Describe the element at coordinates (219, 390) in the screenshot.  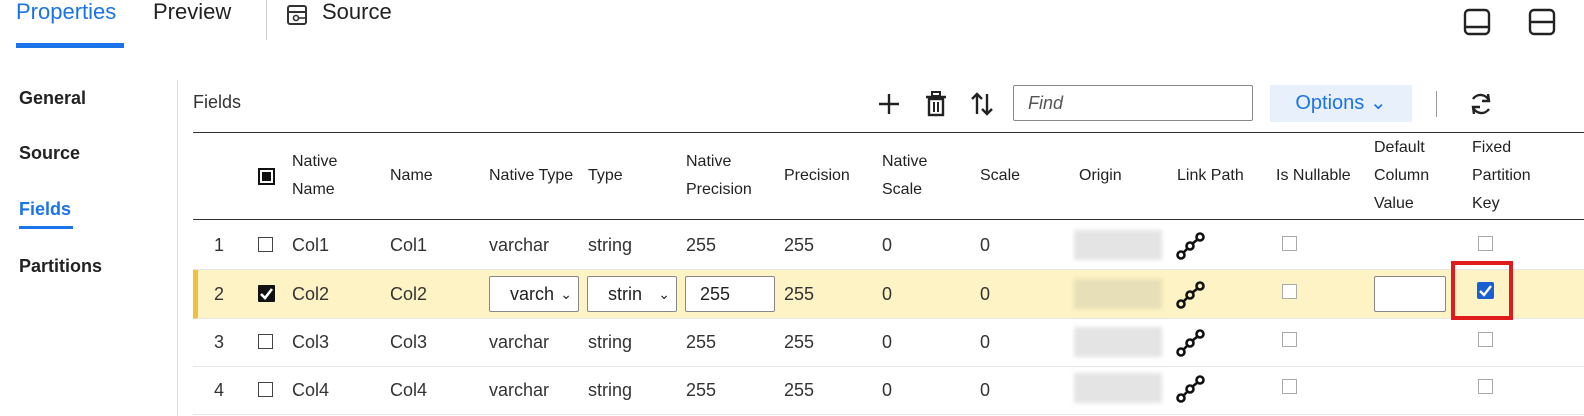
I see `row-number: 4` at that location.